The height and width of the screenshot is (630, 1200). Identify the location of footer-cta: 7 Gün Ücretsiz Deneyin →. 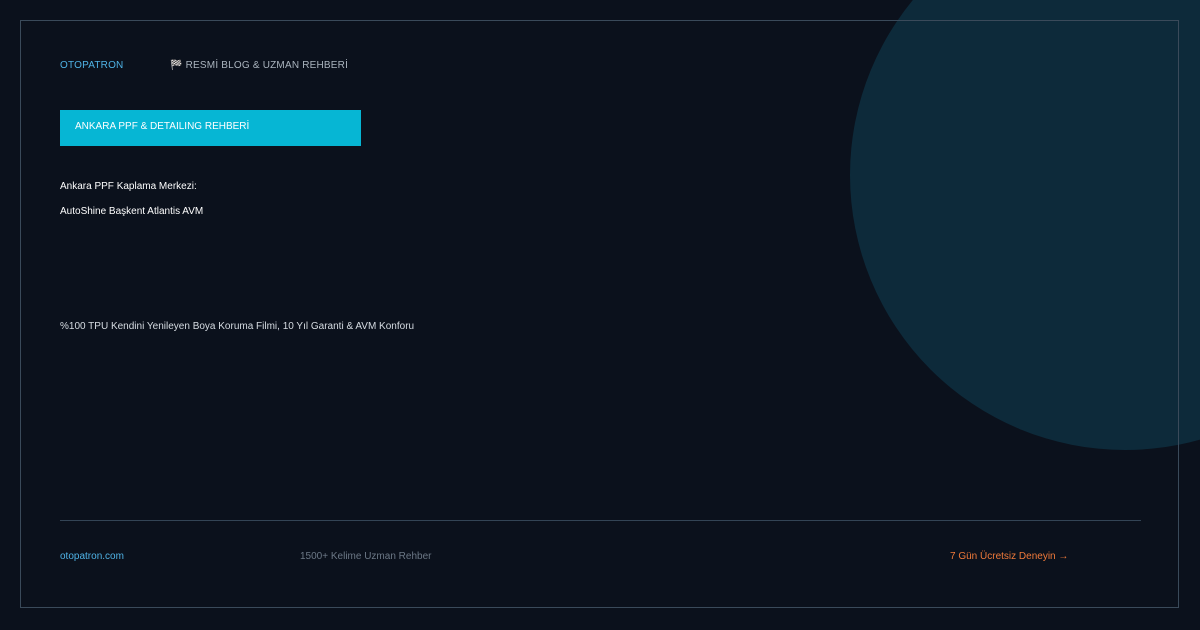
(1009, 556).